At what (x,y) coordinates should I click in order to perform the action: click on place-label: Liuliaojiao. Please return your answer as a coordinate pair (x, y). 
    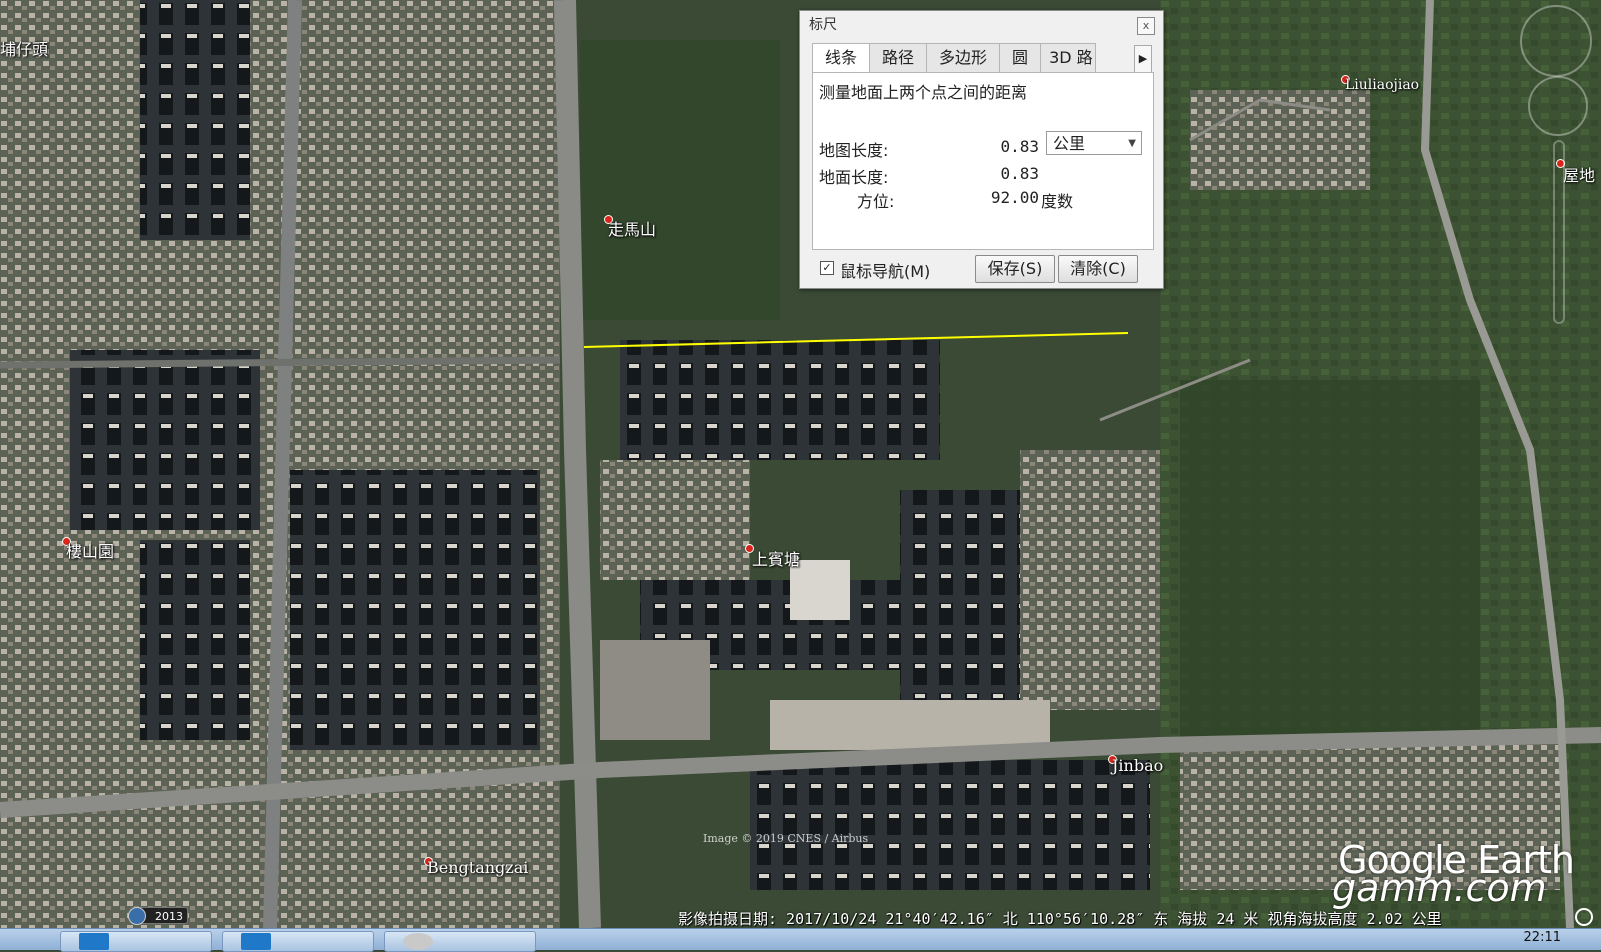
    Looking at the image, I should click on (1382, 85).